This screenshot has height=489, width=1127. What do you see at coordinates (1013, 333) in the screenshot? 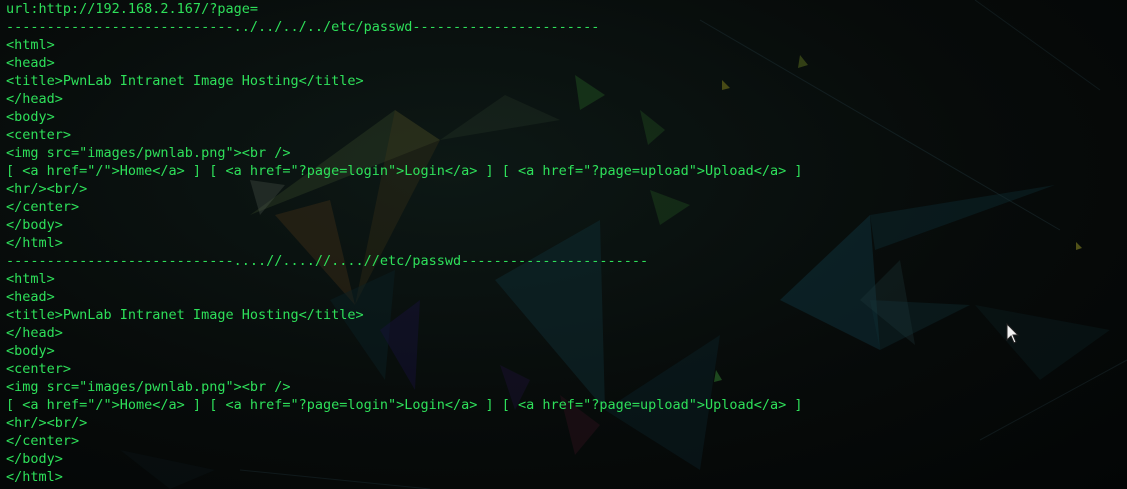
I see `mouse-pointer-icon` at bounding box center [1013, 333].